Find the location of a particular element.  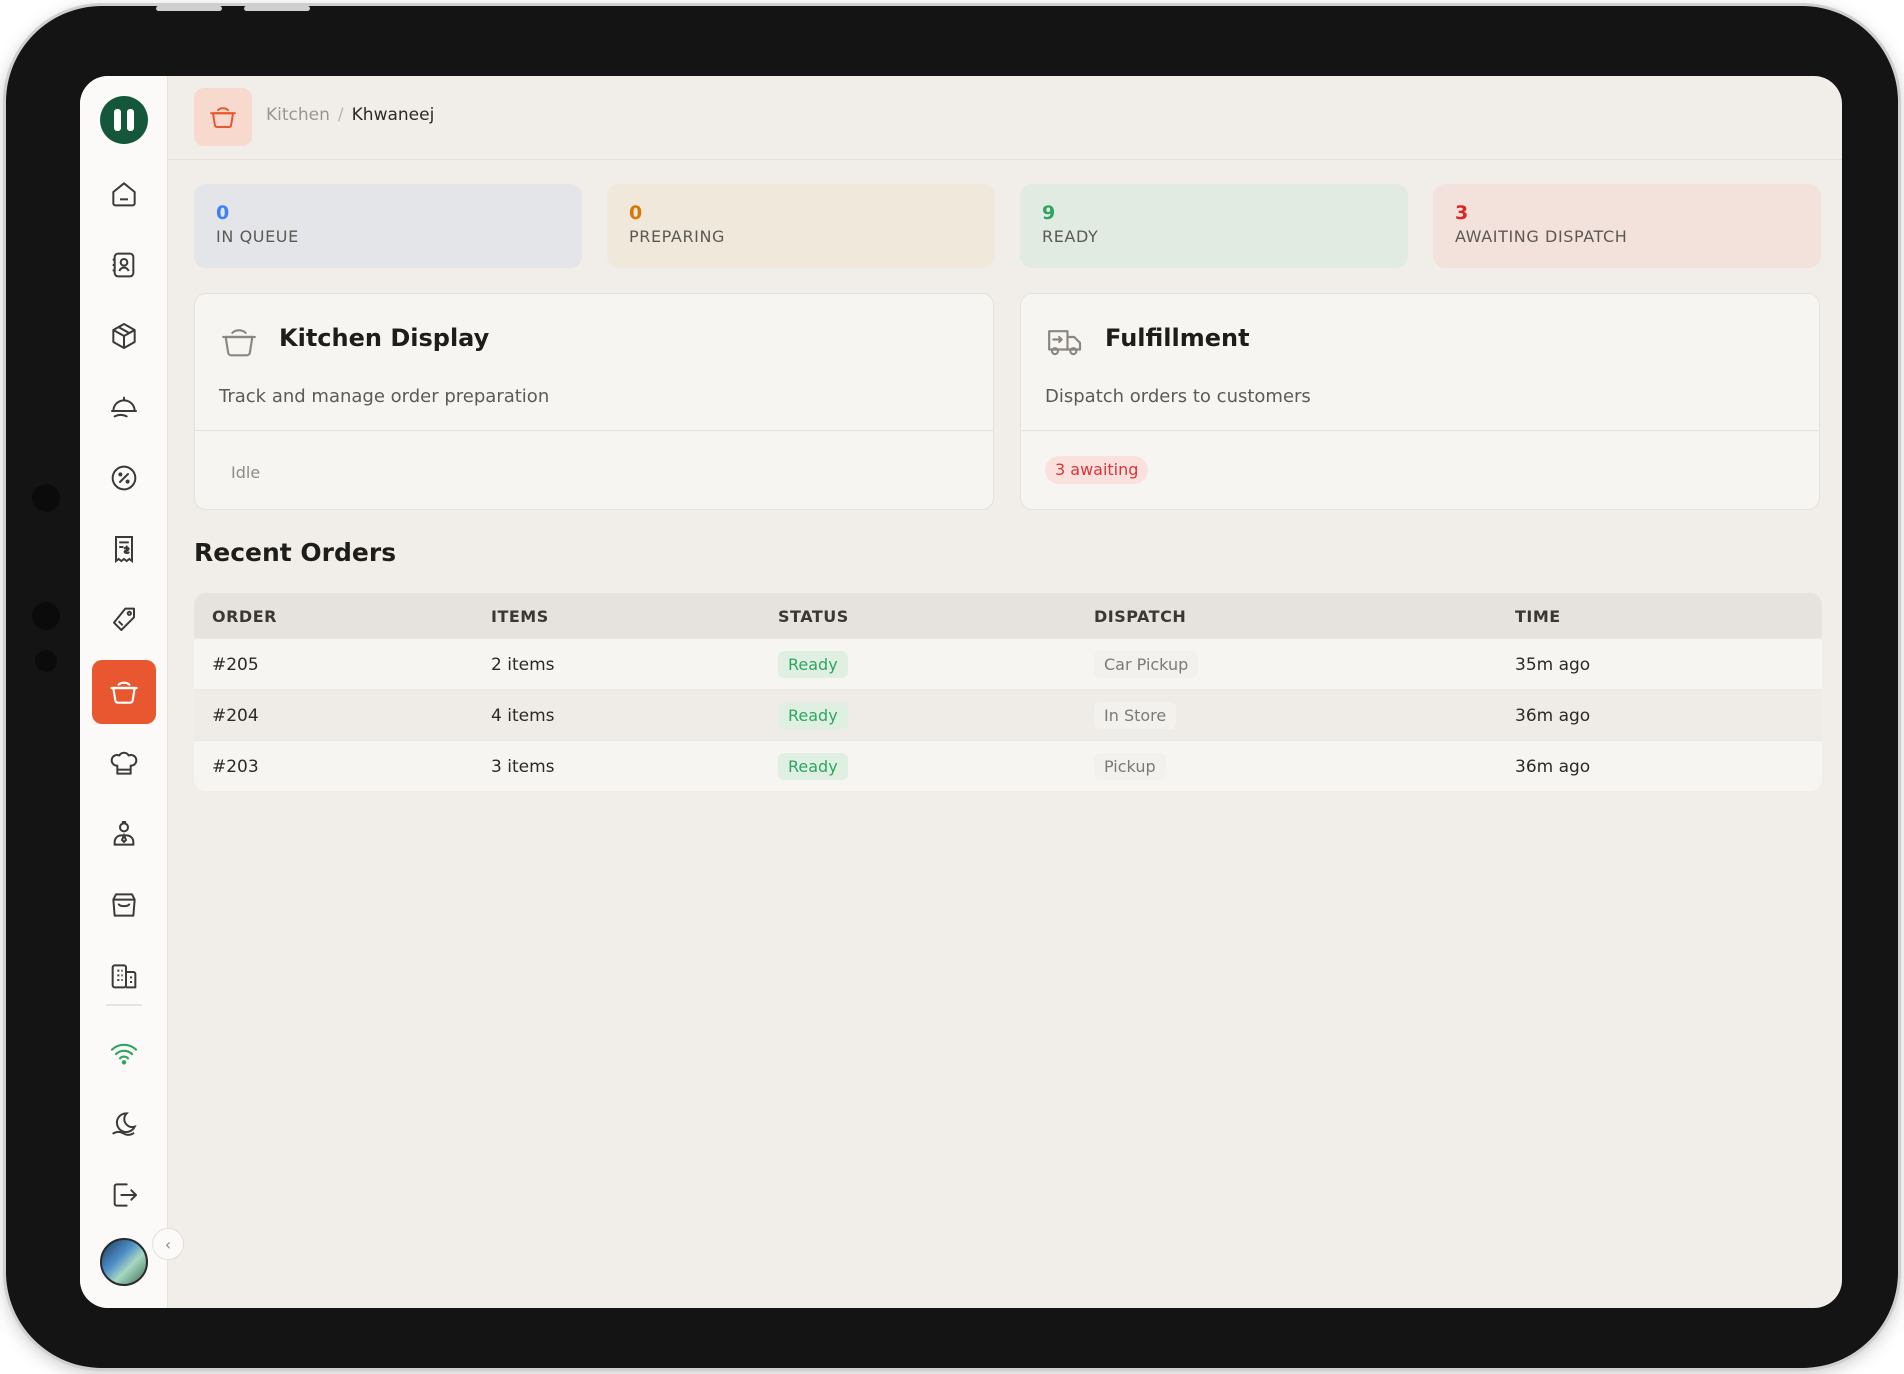

table-row: #205 2 items Ready Car Pickup 35m ago is located at coordinates (1008, 663).